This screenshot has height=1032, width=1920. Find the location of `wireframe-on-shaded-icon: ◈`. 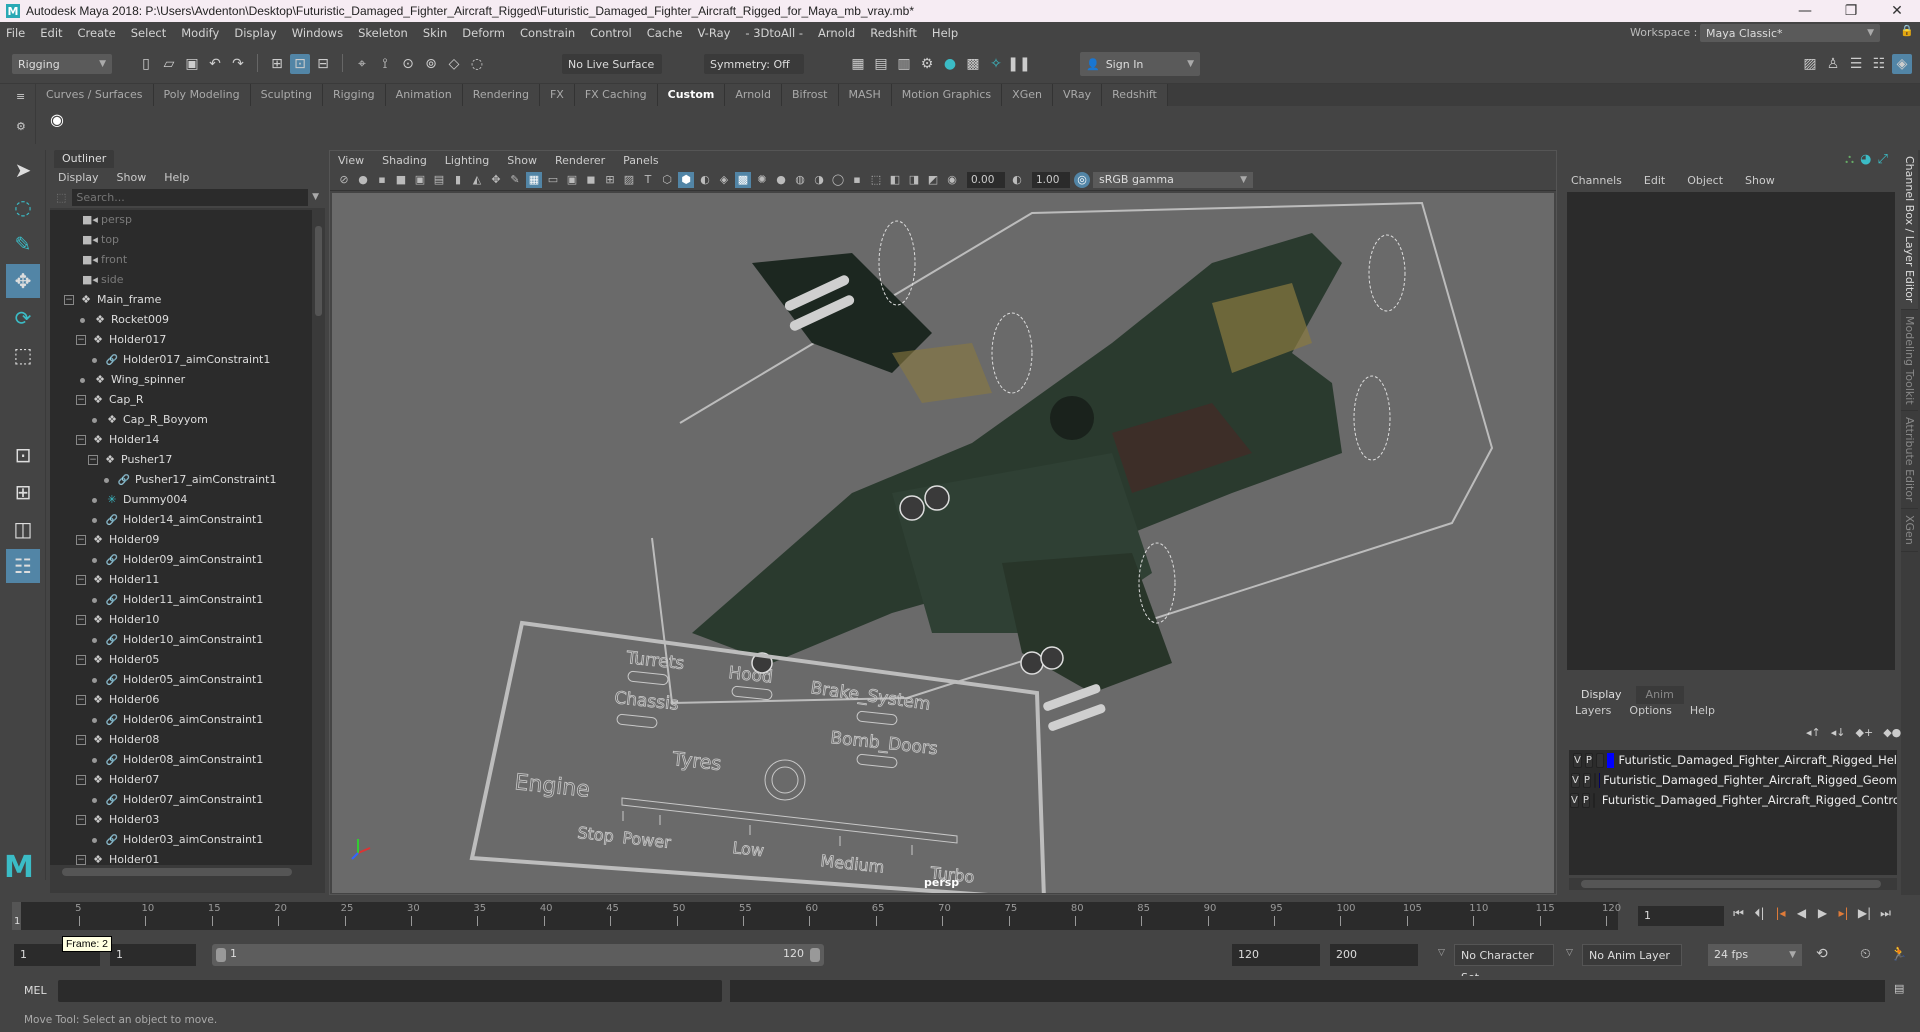

wireframe-on-shaded-icon: ◈ is located at coordinates (724, 180).